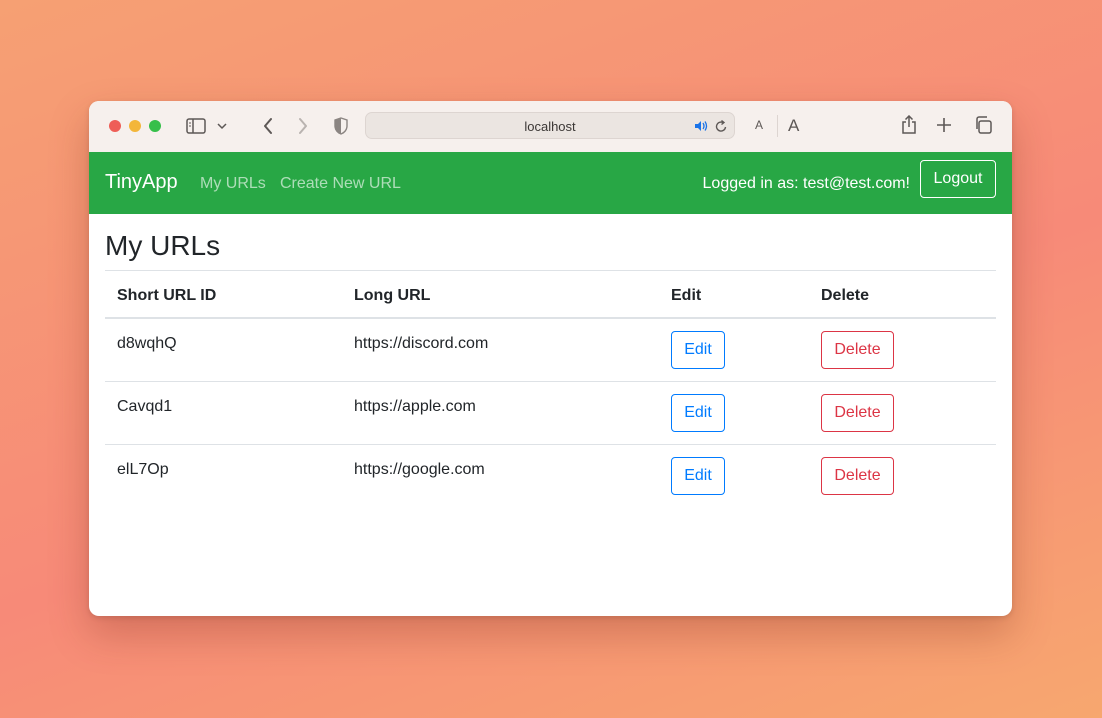  What do you see at coordinates (550, 476) in the screenshot?
I see `table-row: elL7Op https://google.com Edit Delete` at bounding box center [550, 476].